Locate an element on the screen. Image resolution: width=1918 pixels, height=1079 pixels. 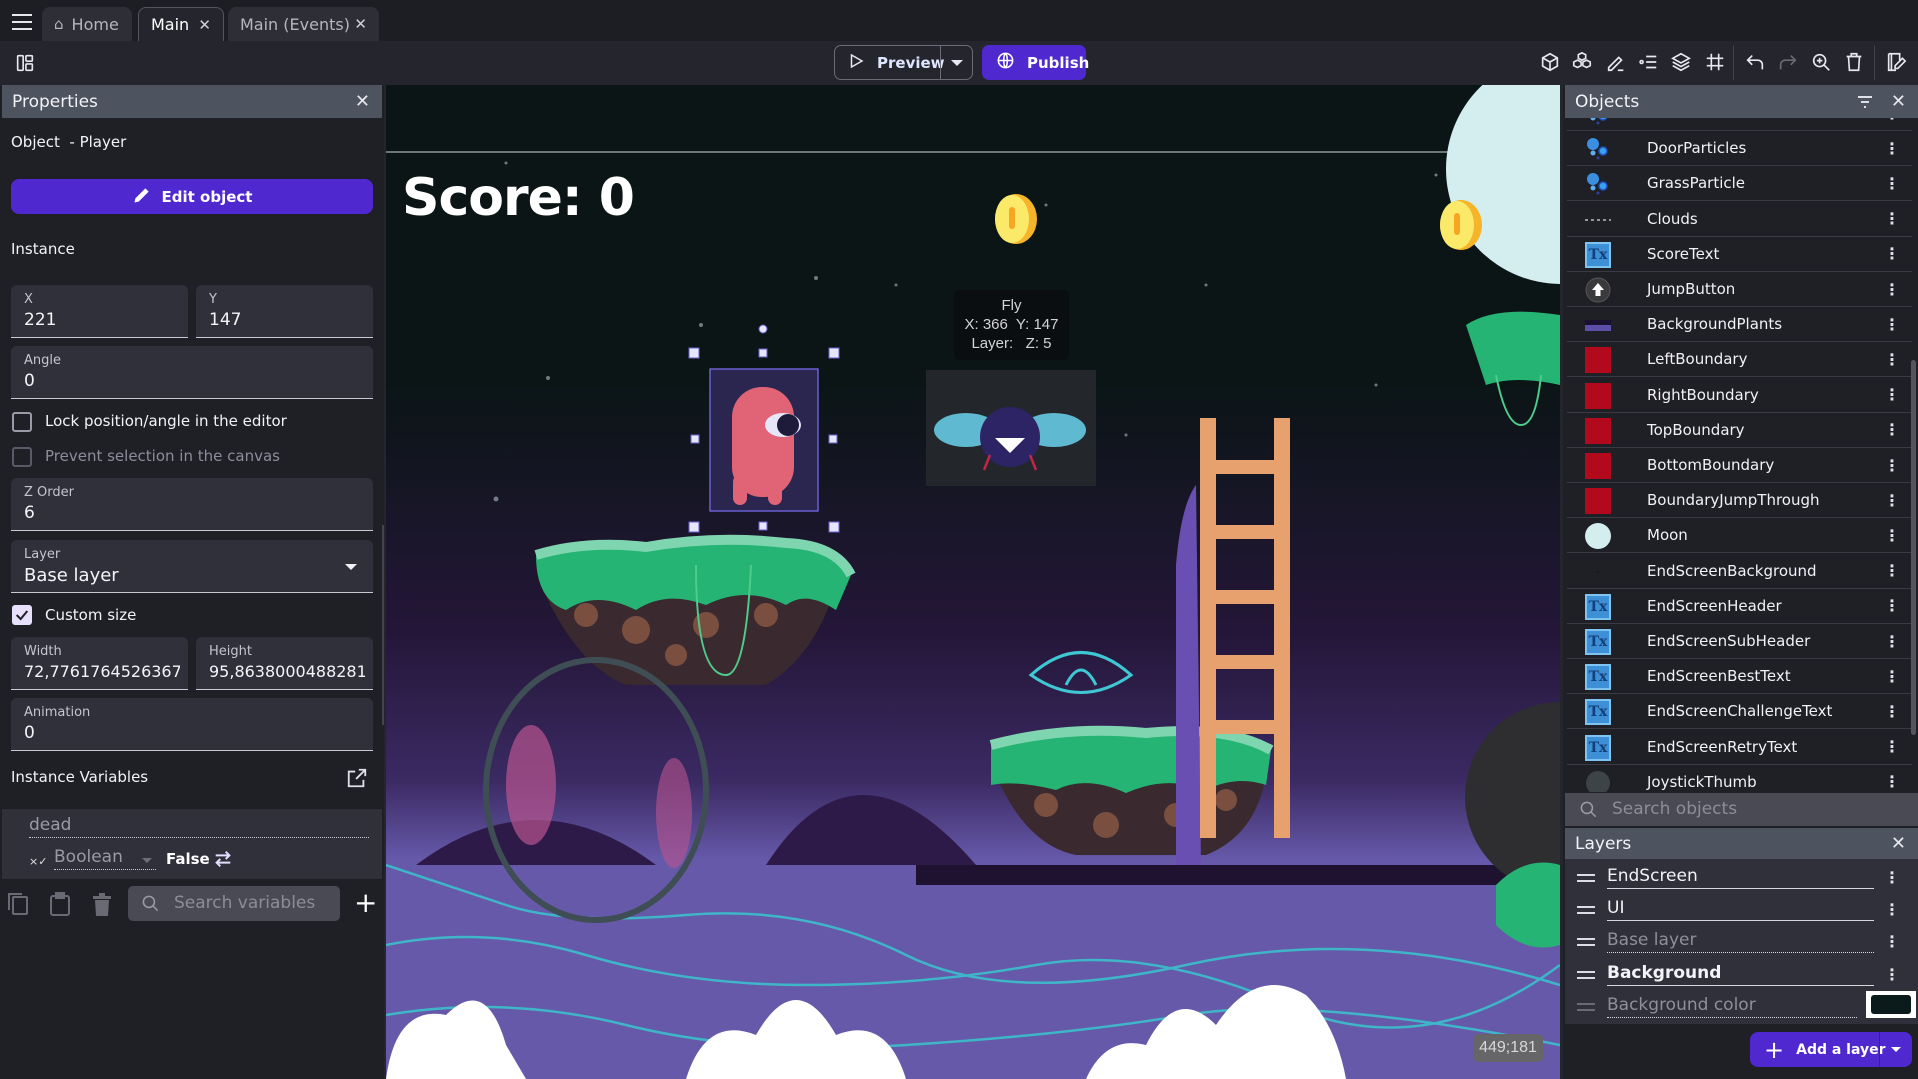
object-list-item: Tx ScoreText ⋮ is located at coordinates (1739, 254).